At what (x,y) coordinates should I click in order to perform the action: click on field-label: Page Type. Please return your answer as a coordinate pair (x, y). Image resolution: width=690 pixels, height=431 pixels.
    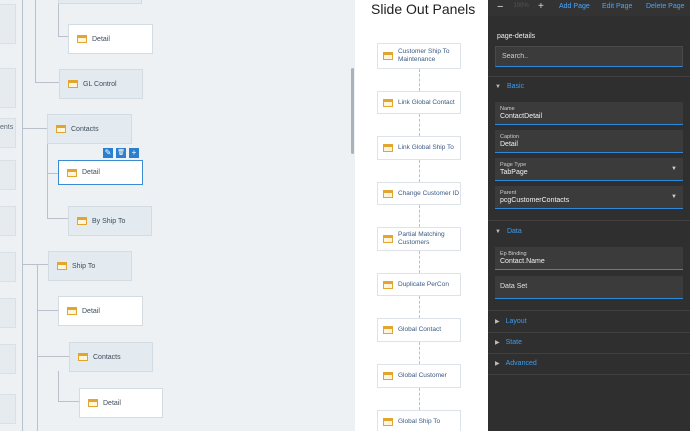
    Looking at the image, I should click on (513, 165).